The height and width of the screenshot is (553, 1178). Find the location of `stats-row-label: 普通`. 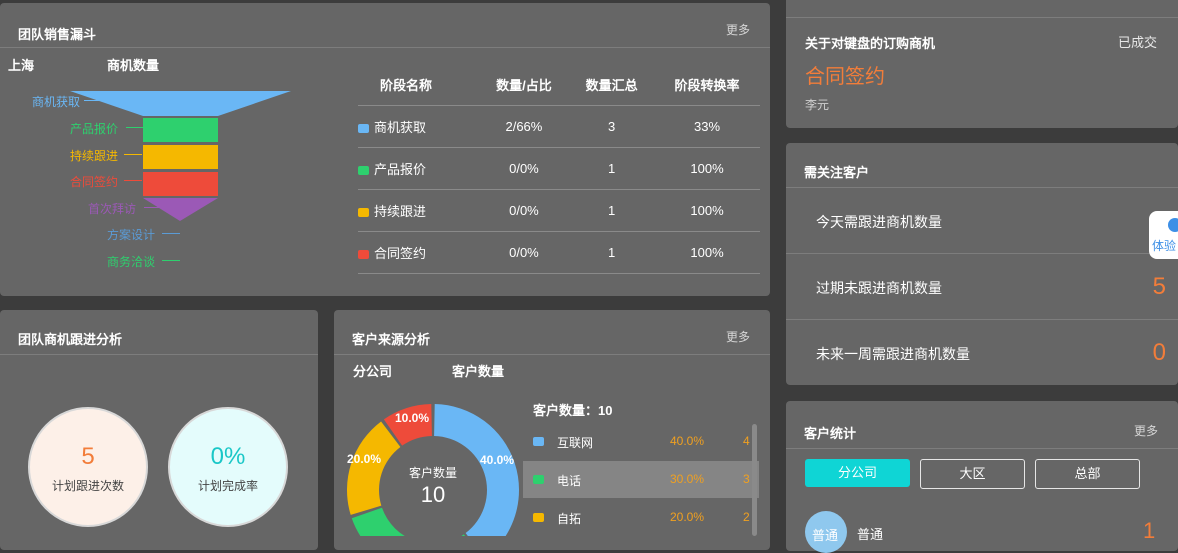

stats-row-label: 普通 is located at coordinates (870, 534).